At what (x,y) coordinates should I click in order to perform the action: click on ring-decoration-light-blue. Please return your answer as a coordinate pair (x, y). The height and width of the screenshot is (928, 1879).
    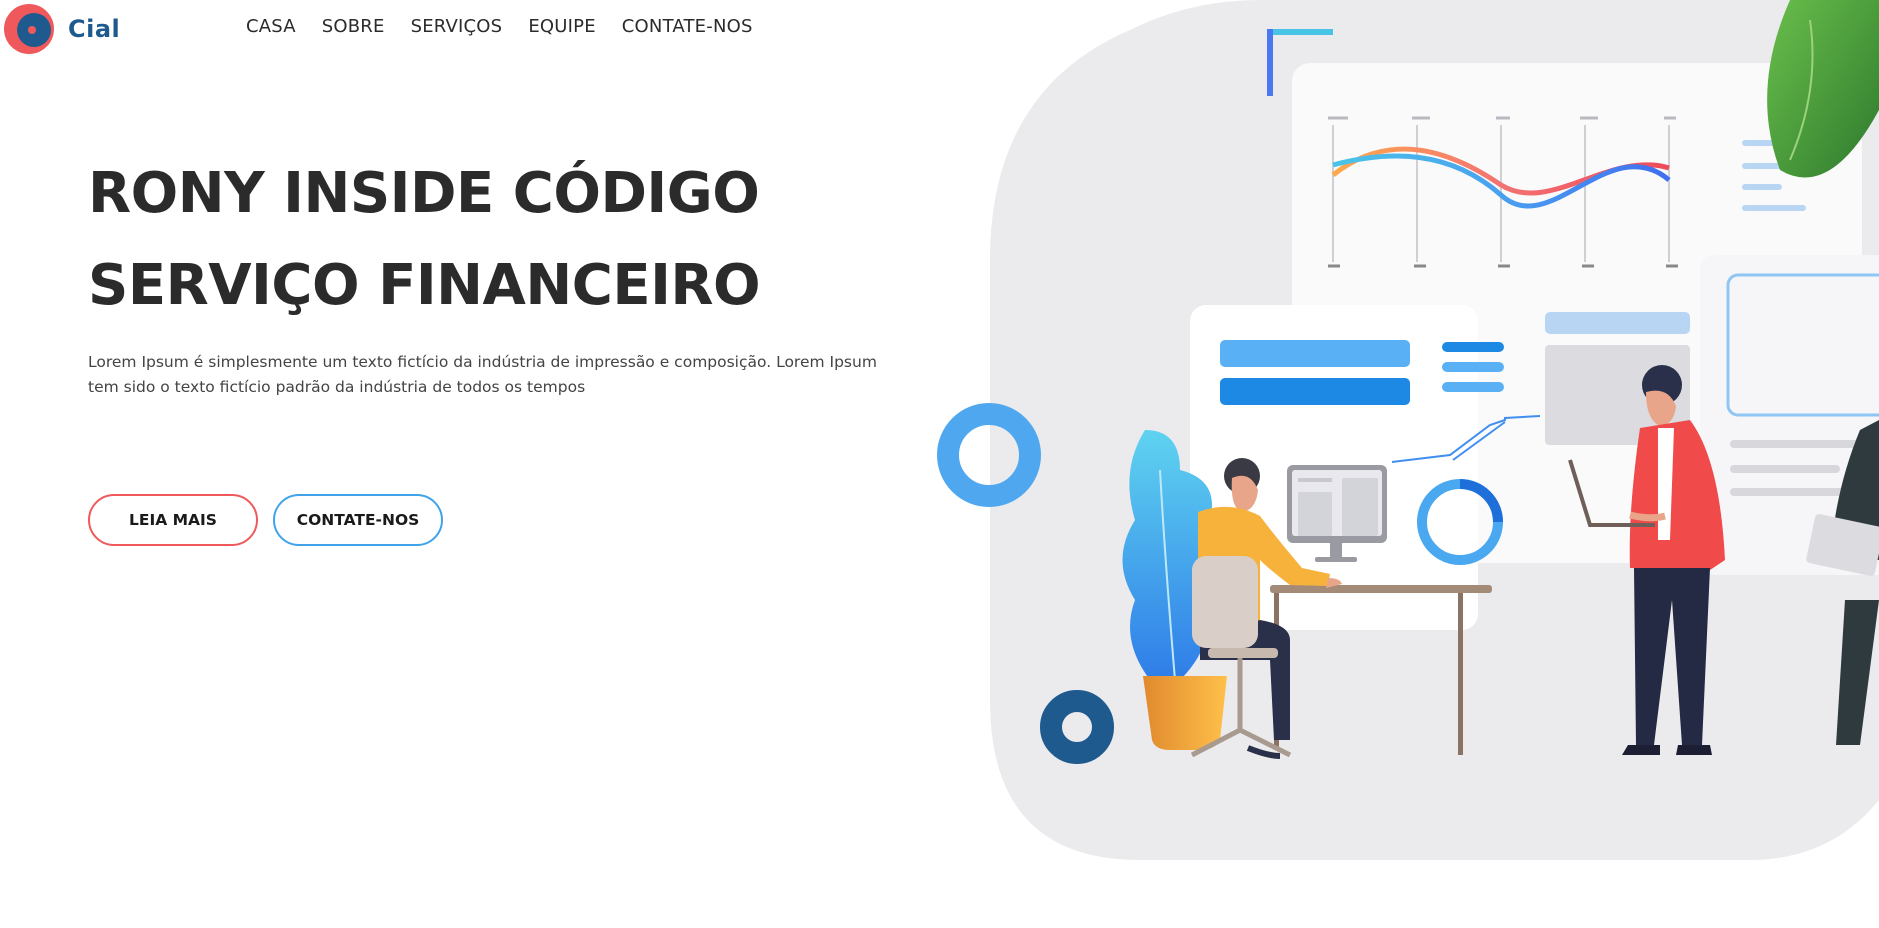
    Looking at the image, I should click on (989, 455).